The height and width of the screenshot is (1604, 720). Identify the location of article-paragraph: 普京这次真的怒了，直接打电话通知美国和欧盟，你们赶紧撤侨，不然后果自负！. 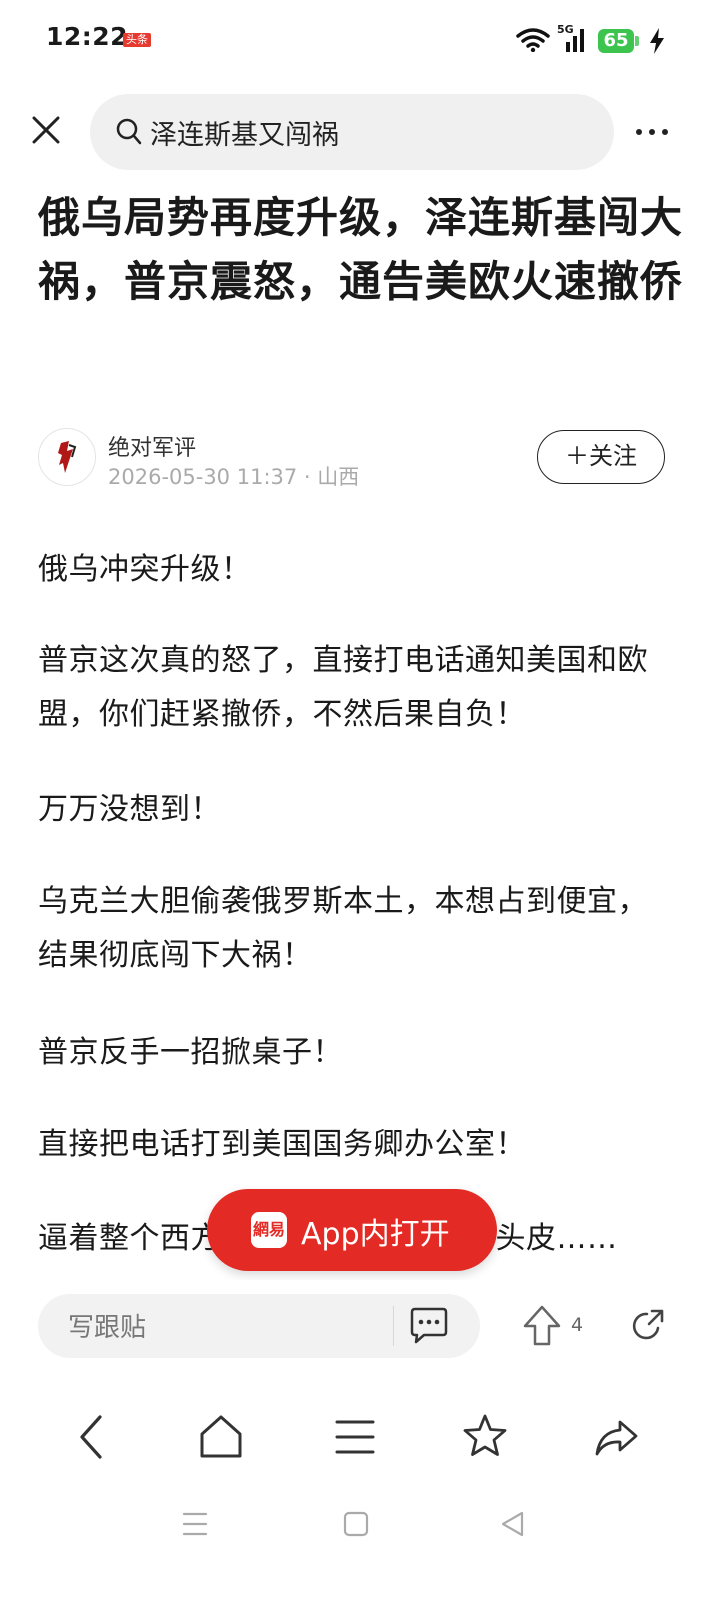
(343, 687).